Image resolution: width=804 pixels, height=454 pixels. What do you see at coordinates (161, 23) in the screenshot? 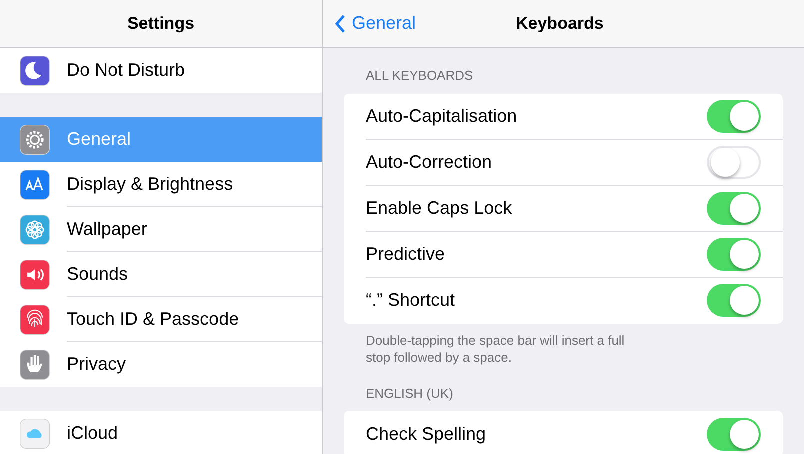
I see `sidebar-title: Settings` at bounding box center [161, 23].